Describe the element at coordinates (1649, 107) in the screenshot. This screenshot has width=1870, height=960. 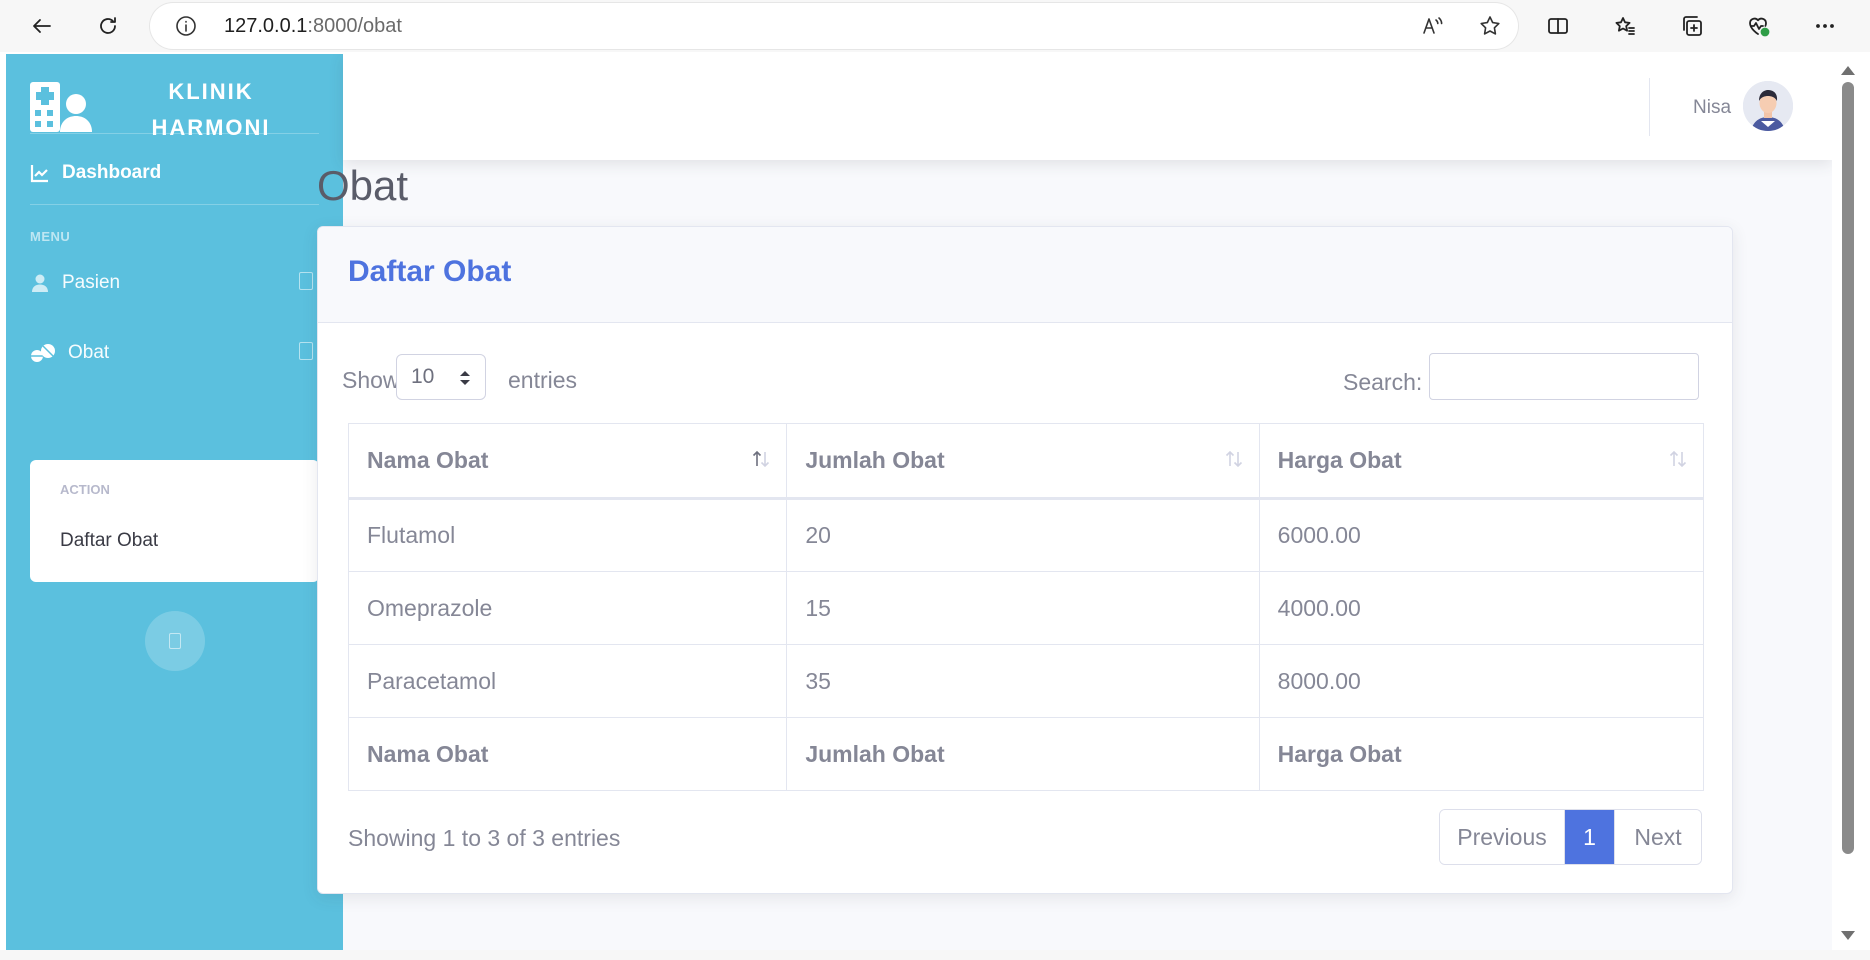
I see `topbar-divider` at that location.